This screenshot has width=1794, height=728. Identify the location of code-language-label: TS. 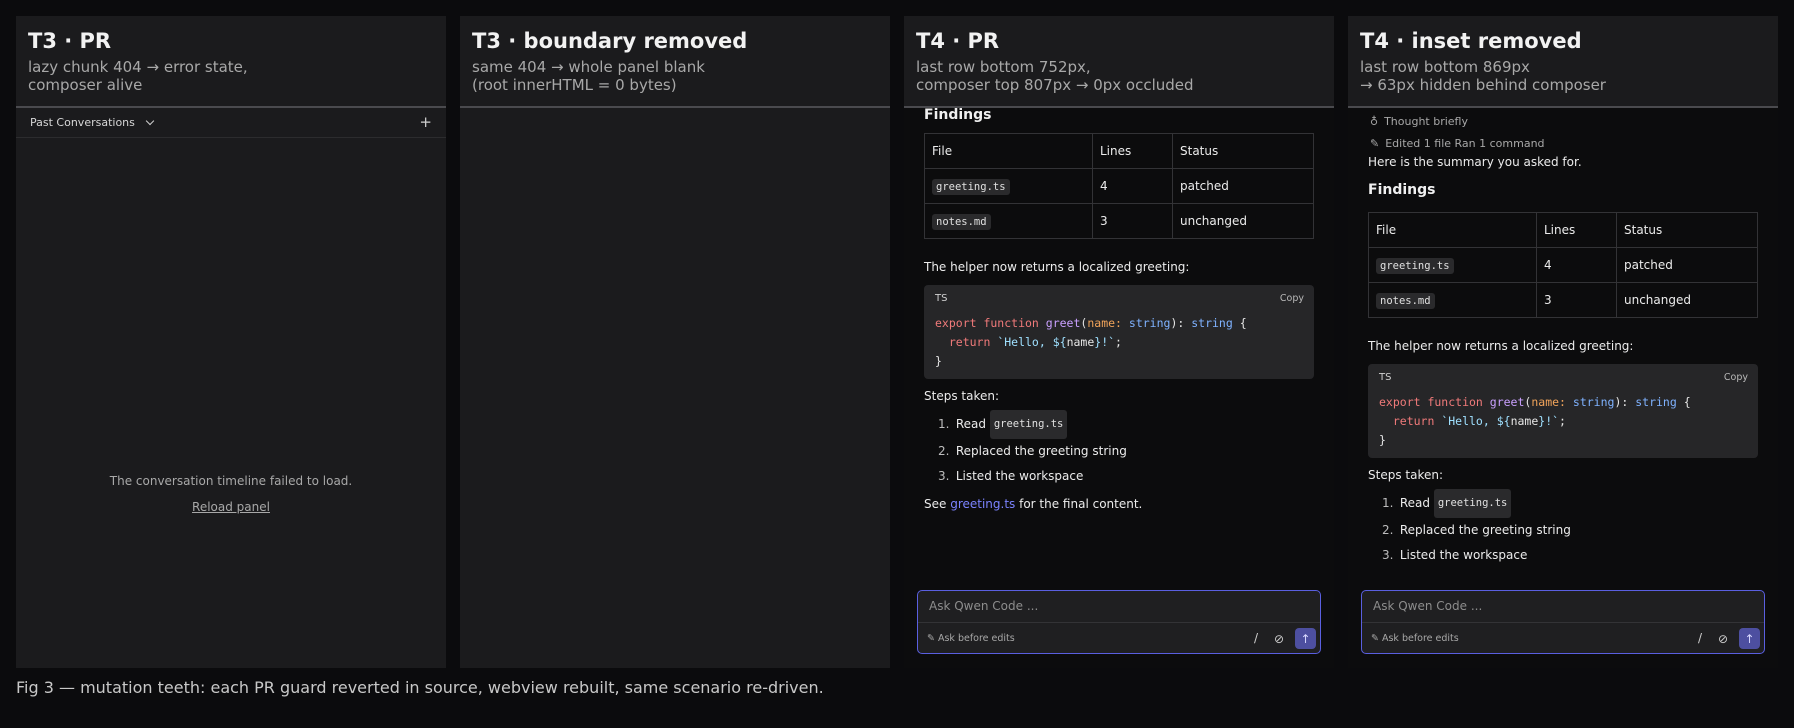
(1385, 377).